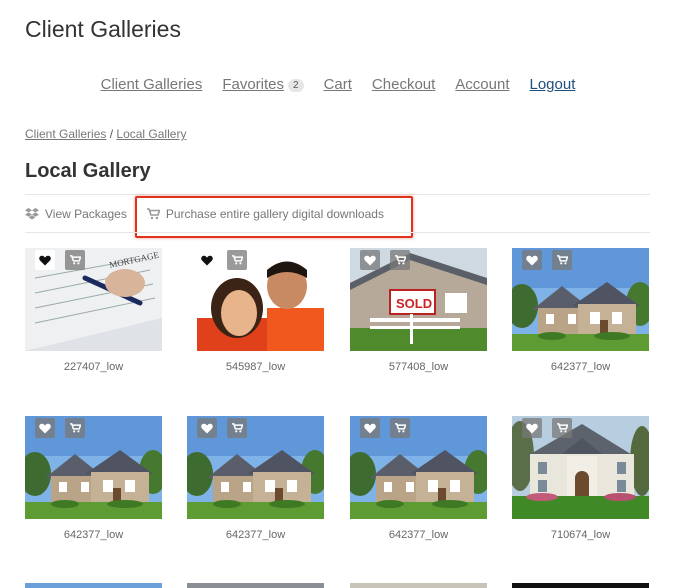 This screenshot has width=692, height=588. What do you see at coordinates (65, 134) in the screenshot?
I see `breadcrumb-root: Client Galleries` at bounding box center [65, 134].